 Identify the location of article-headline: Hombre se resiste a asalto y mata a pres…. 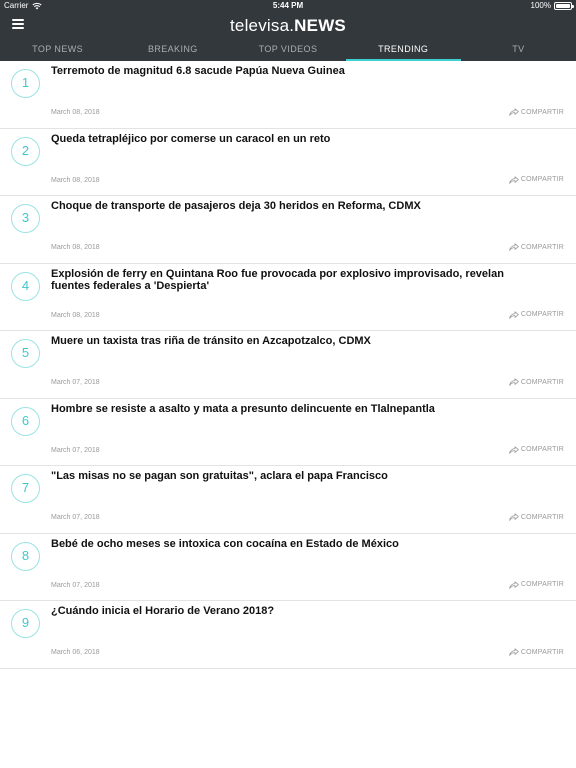
(298, 409).